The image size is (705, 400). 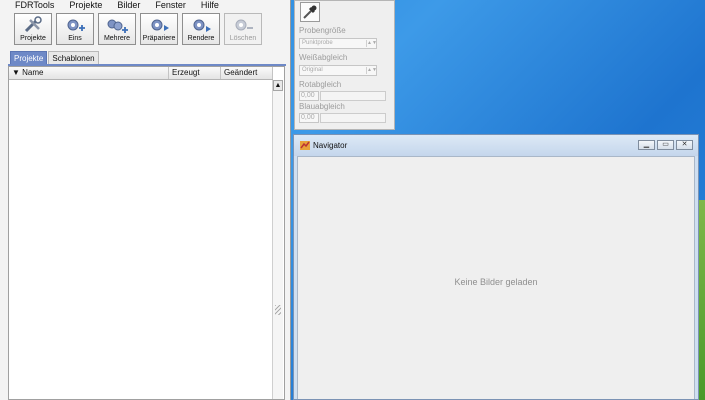 What do you see at coordinates (244, 25) in the screenshot?
I see `gear-remove-icon` at bounding box center [244, 25].